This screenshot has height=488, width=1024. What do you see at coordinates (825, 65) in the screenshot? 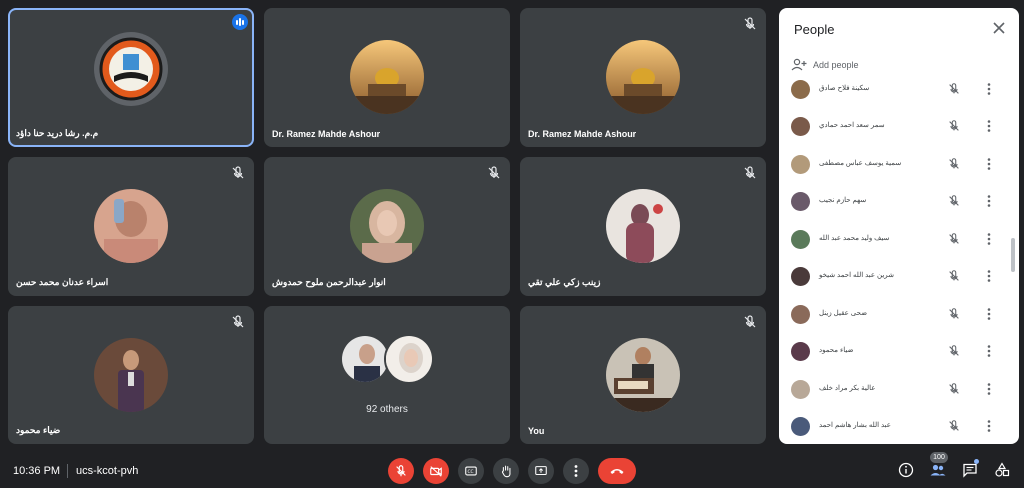
I see `add-people-button: Add people` at bounding box center [825, 65].